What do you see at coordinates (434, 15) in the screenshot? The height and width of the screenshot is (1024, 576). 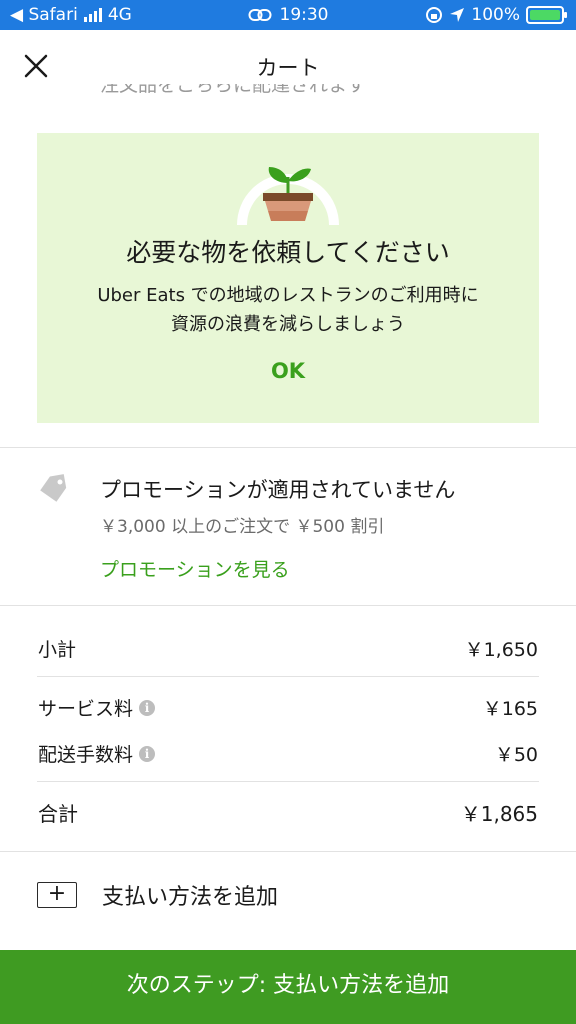 I see `rotation-lock-icon` at bounding box center [434, 15].